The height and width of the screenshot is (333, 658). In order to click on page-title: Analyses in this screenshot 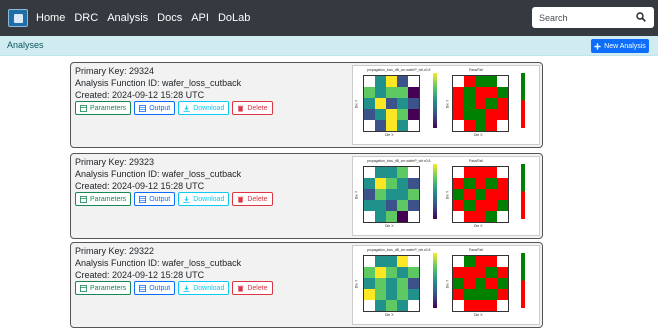, I will do `click(25, 45)`.